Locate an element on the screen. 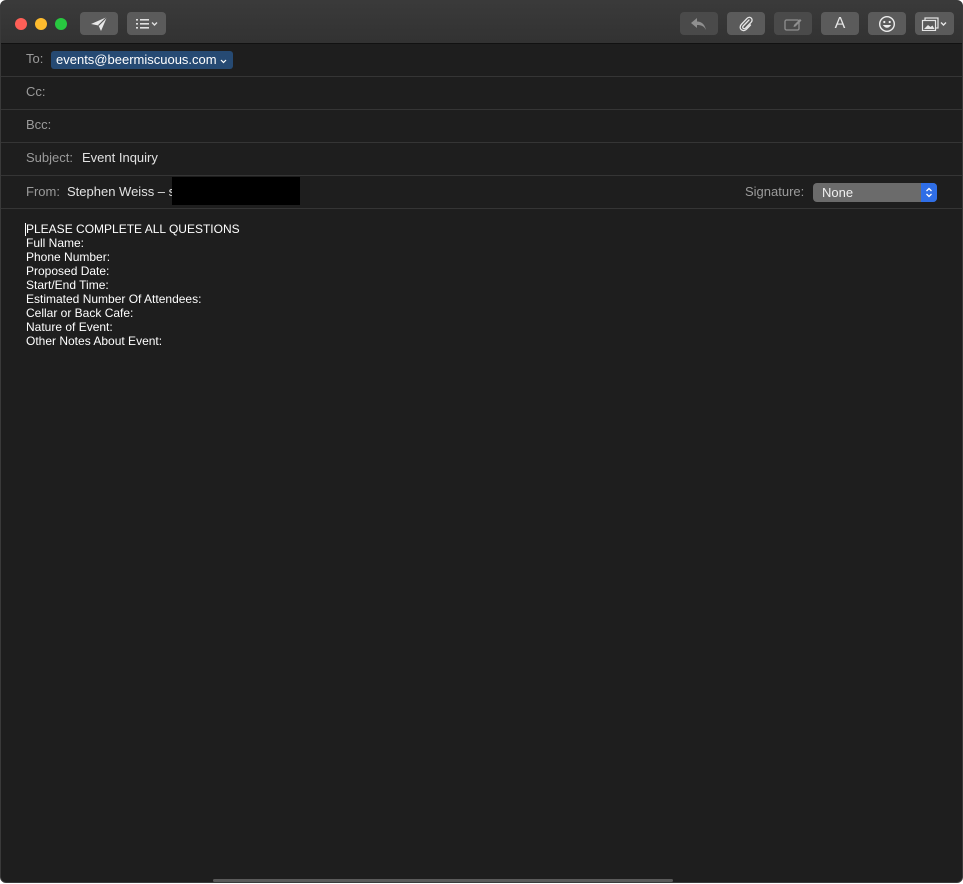  to-row: To: events@beermiscuous.com is located at coordinates (481, 60).